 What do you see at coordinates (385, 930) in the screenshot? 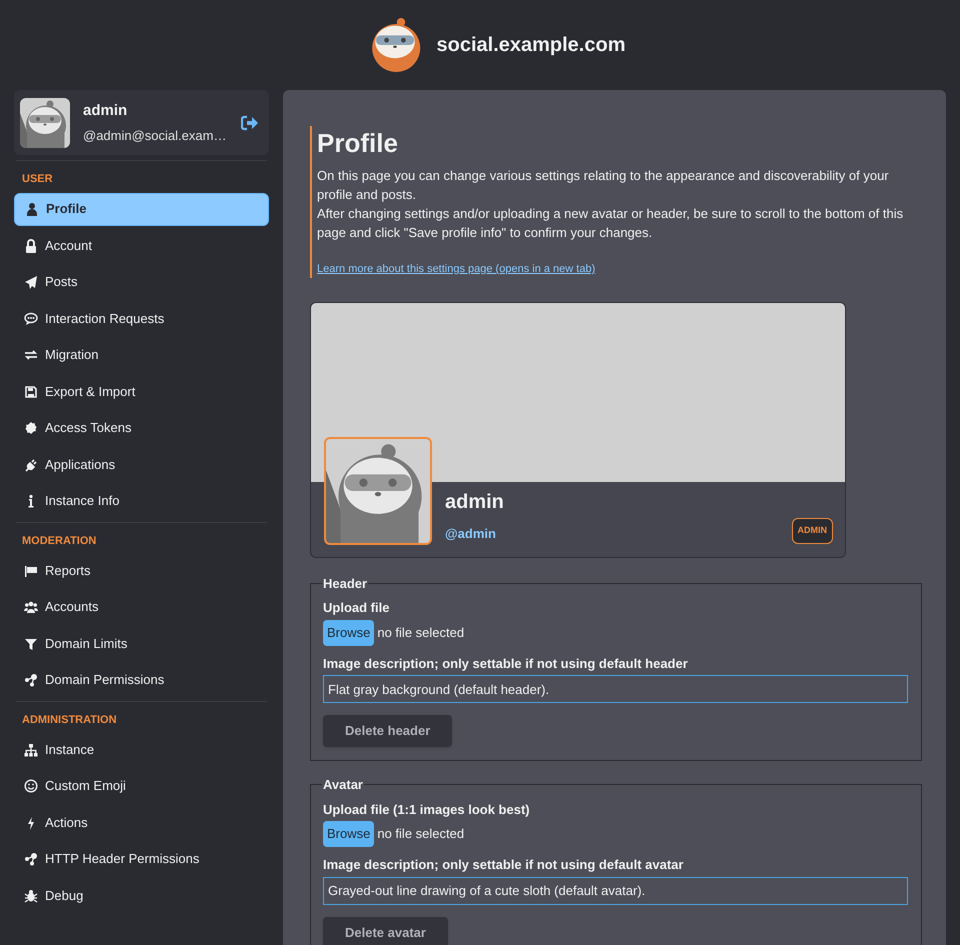
I see `delete-button: Delete avatar` at bounding box center [385, 930].